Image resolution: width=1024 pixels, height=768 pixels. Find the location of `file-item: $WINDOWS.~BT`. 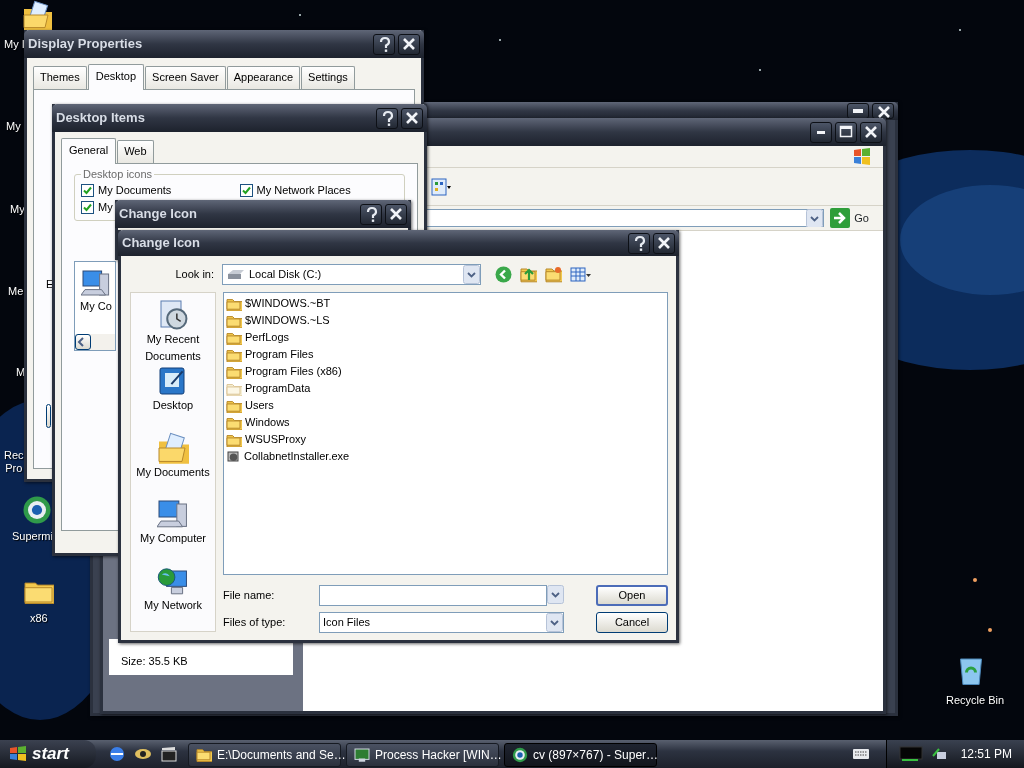

file-item: $WINDOWS.~BT is located at coordinates (445, 303).